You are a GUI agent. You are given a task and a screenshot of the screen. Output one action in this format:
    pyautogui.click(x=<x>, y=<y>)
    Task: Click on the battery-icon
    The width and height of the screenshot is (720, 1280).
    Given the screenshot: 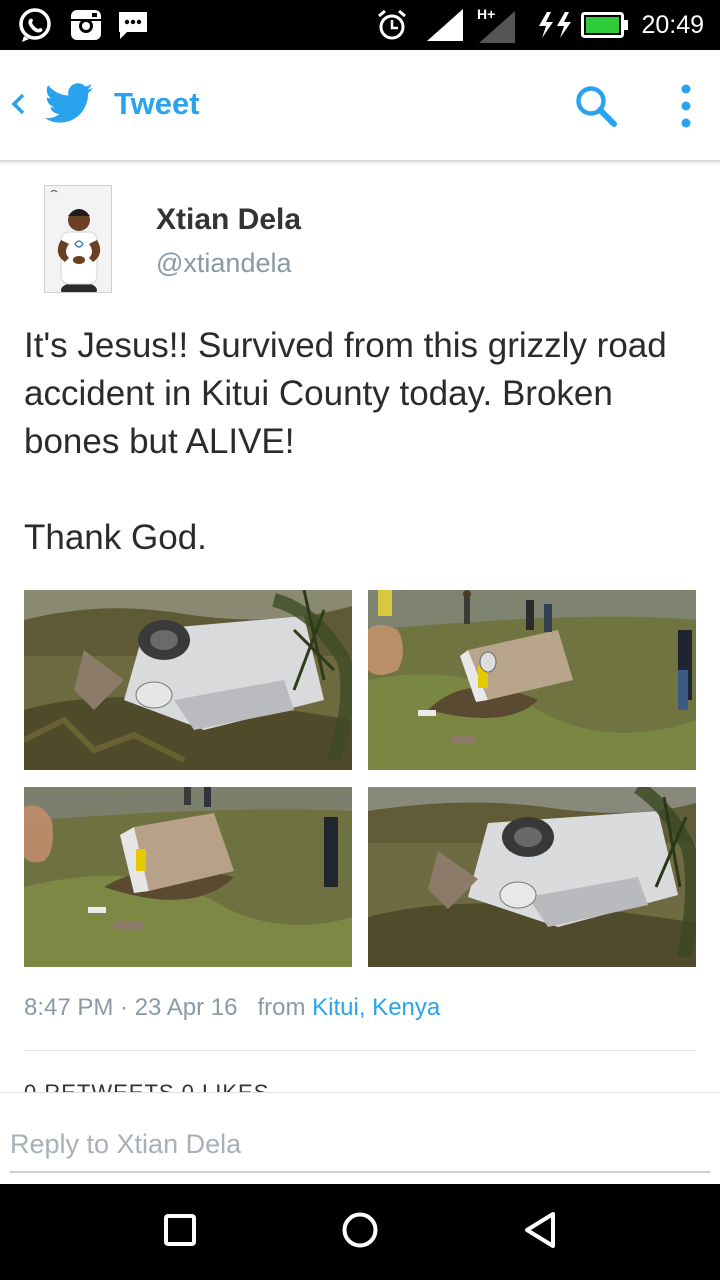 What is the action you would take?
    pyautogui.click(x=605, y=25)
    